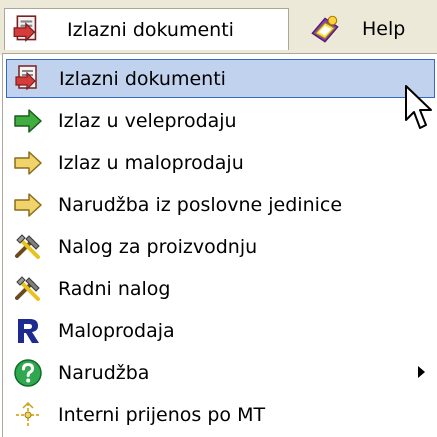 This screenshot has height=437, width=437. What do you see at coordinates (151, 162) in the screenshot?
I see `menu-item-label: Izlaz u maloprodaju` at bounding box center [151, 162].